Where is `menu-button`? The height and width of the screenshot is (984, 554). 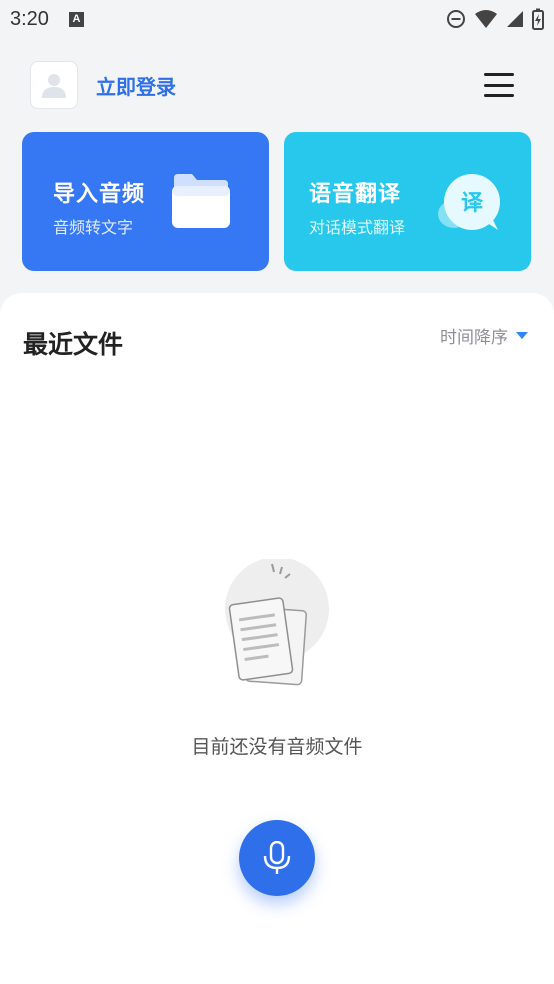 menu-button is located at coordinates (499, 85).